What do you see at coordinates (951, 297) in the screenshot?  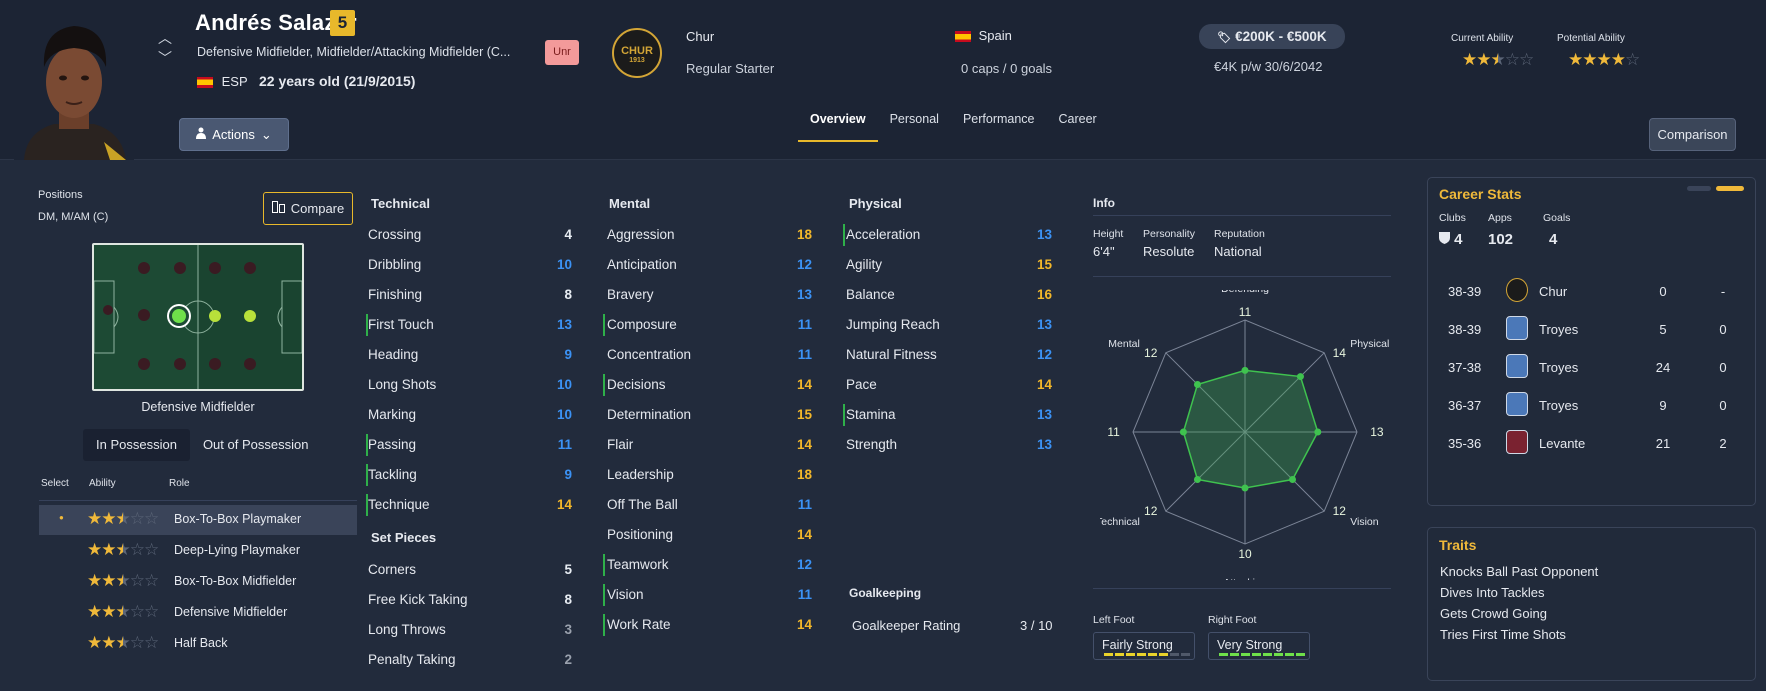 I see `attribute-row: Balance 16` at bounding box center [951, 297].